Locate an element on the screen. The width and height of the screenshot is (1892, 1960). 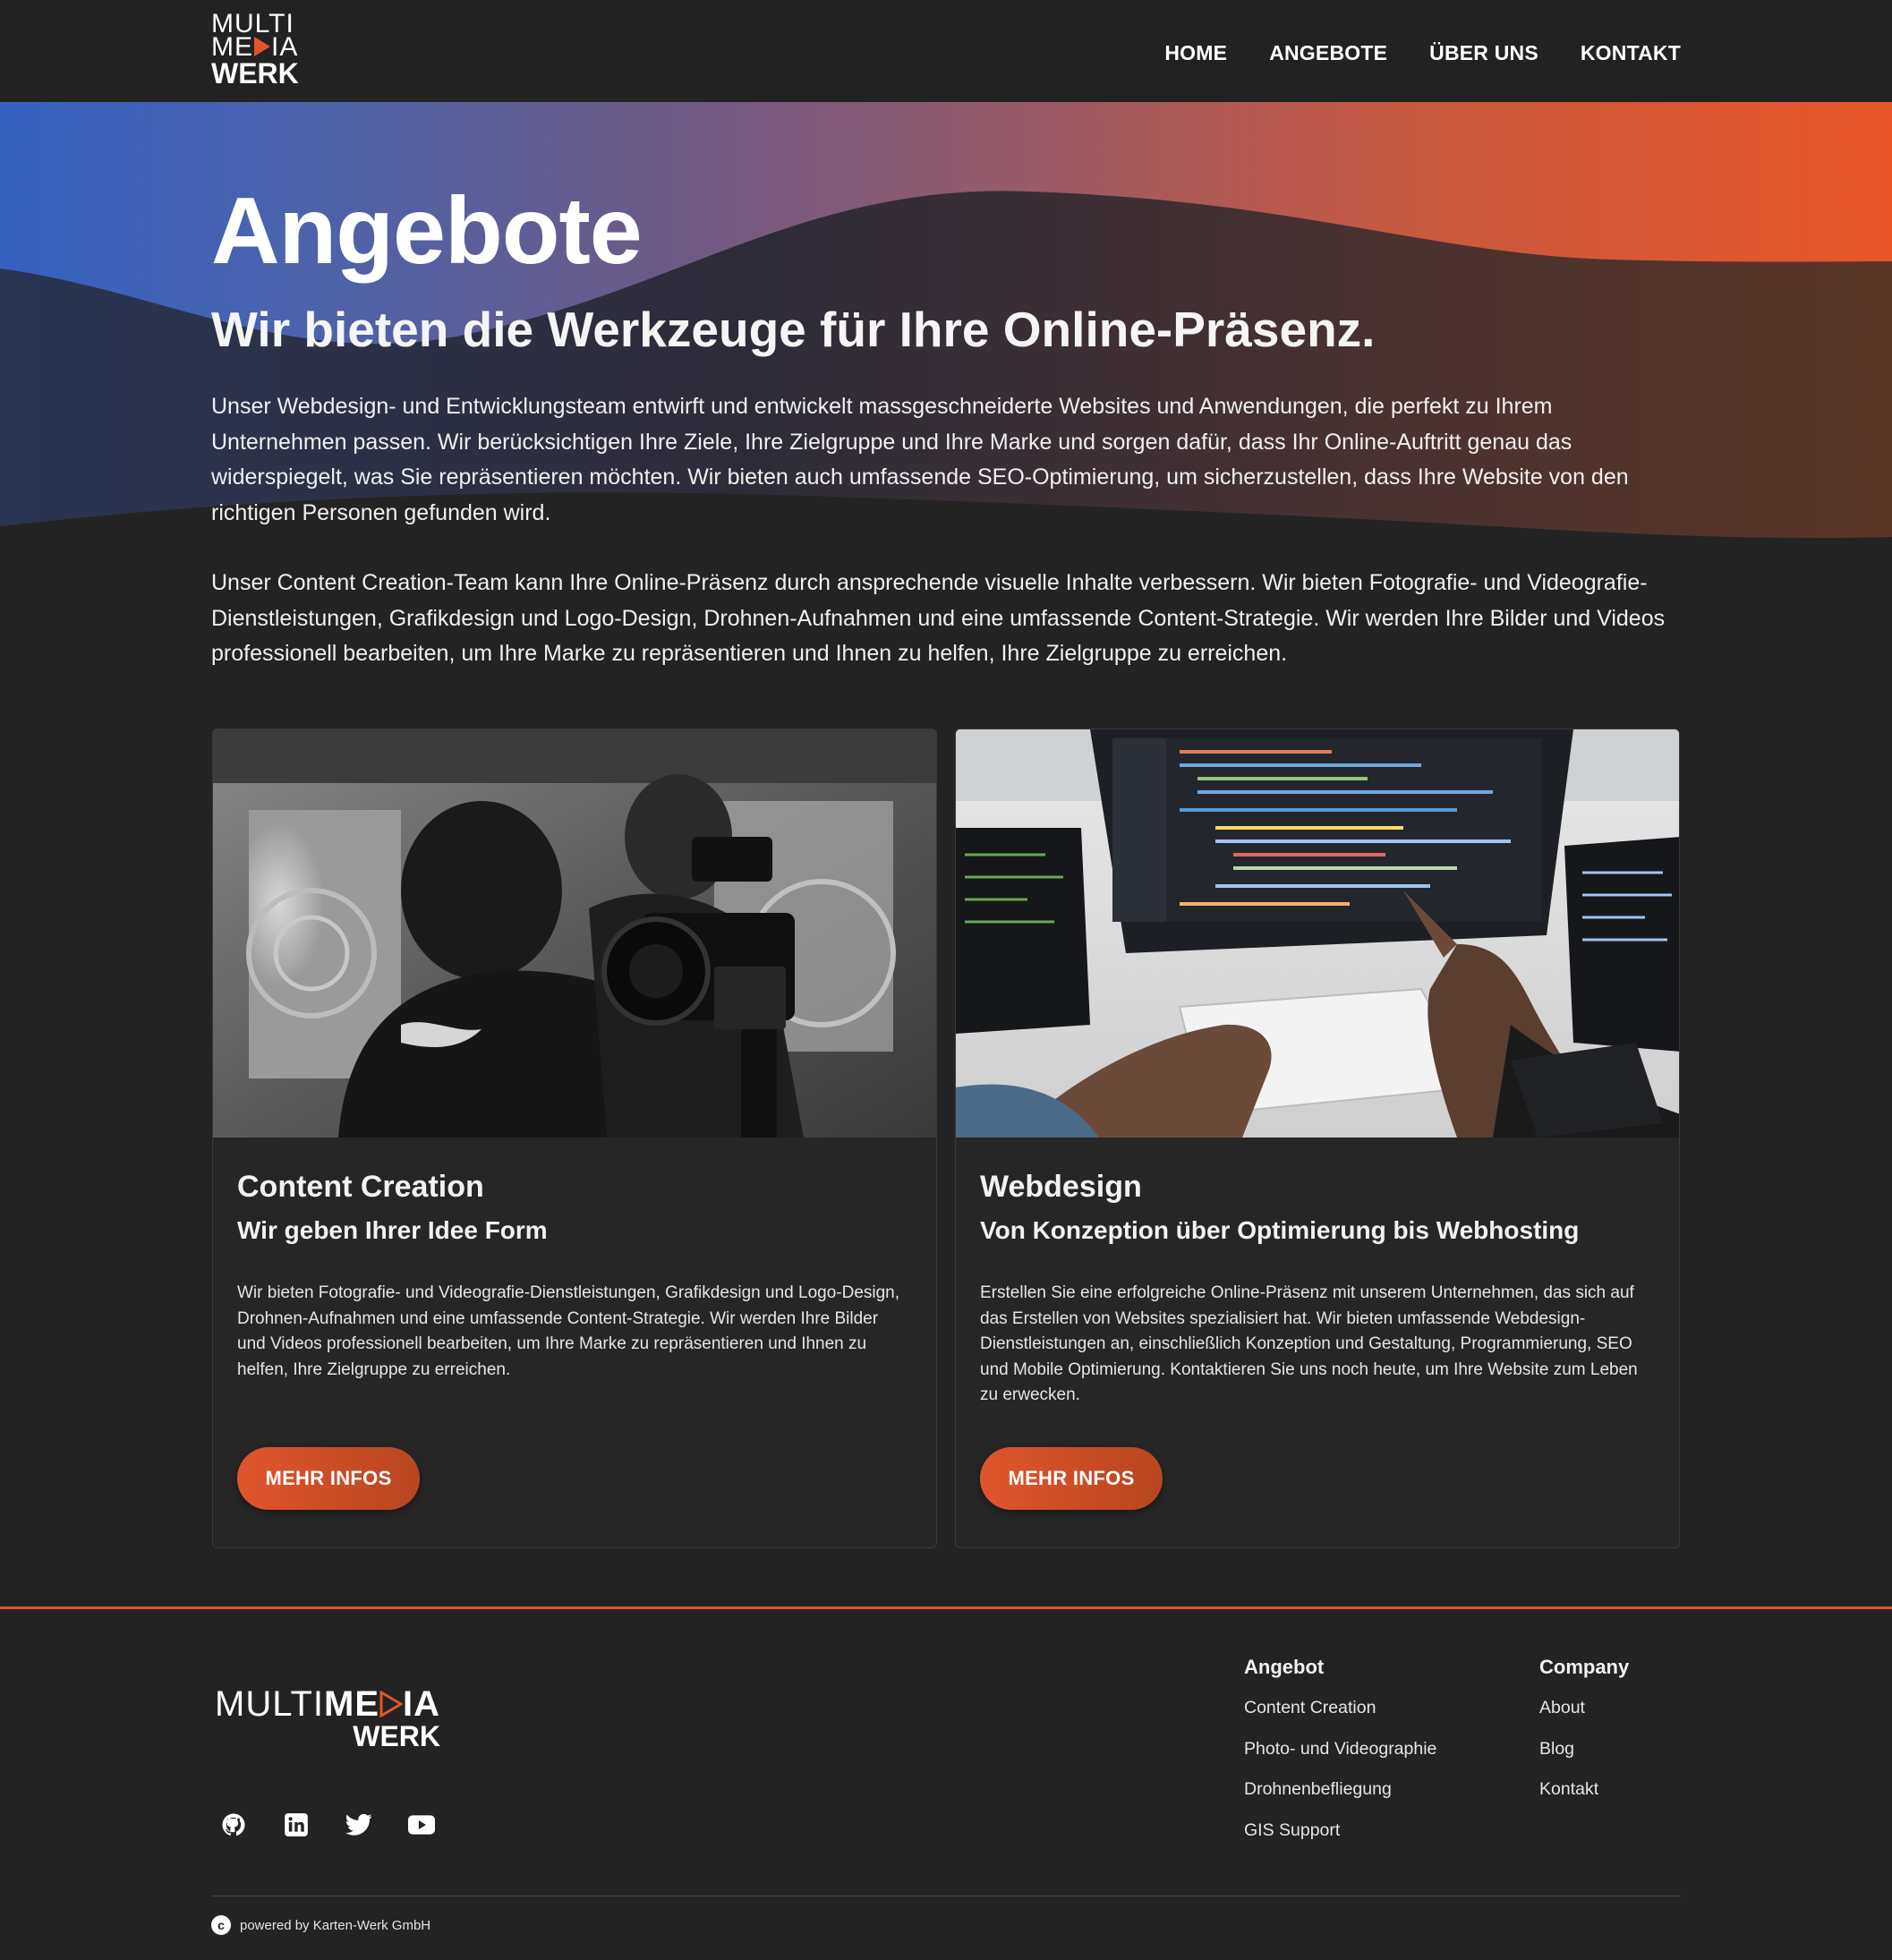
copyright-text: powered by Karten-Werk GmbH is located at coordinates (335, 1925).